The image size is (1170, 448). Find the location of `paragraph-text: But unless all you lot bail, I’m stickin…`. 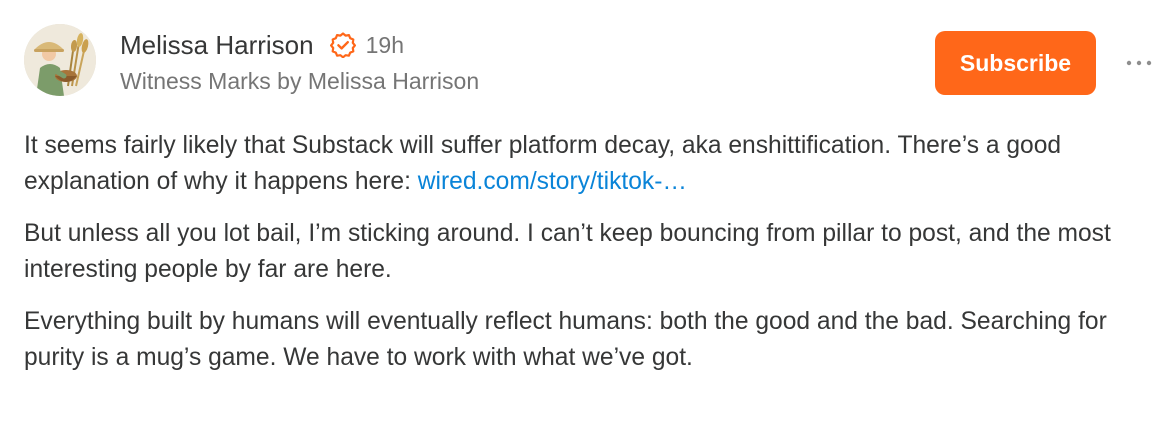

paragraph-text: But unless all you lot bail, I’m stickin… is located at coordinates (567, 251).